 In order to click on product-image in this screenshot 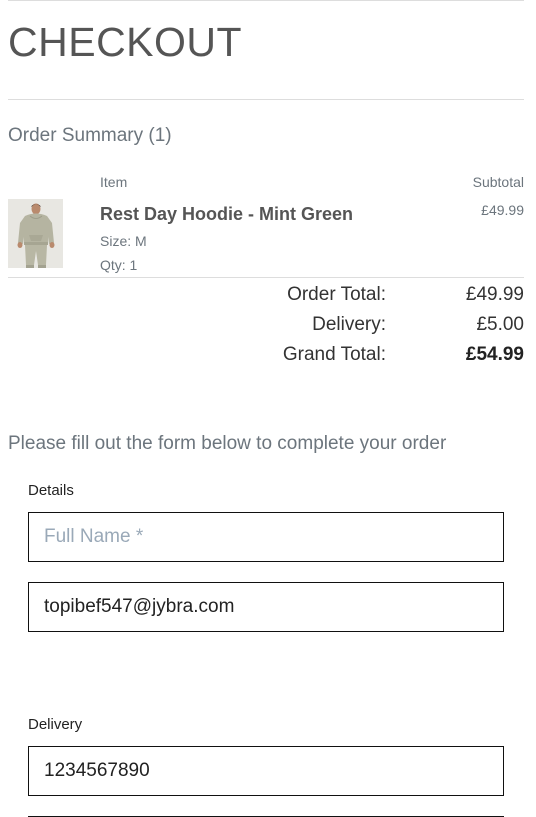, I will do `click(35, 233)`.